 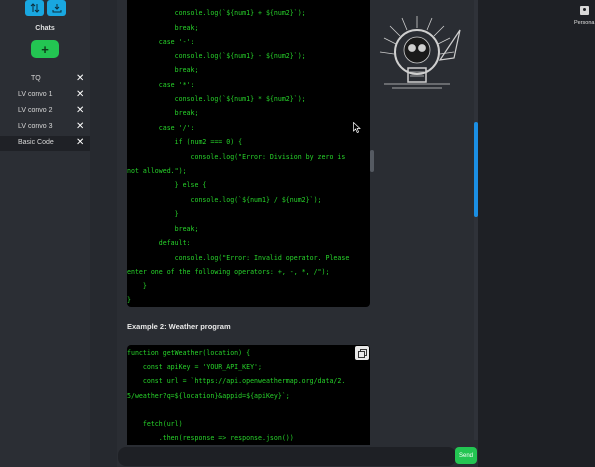 I want to click on chat-item-basic-code: Basic Code ✕, so click(x=45, y=143).